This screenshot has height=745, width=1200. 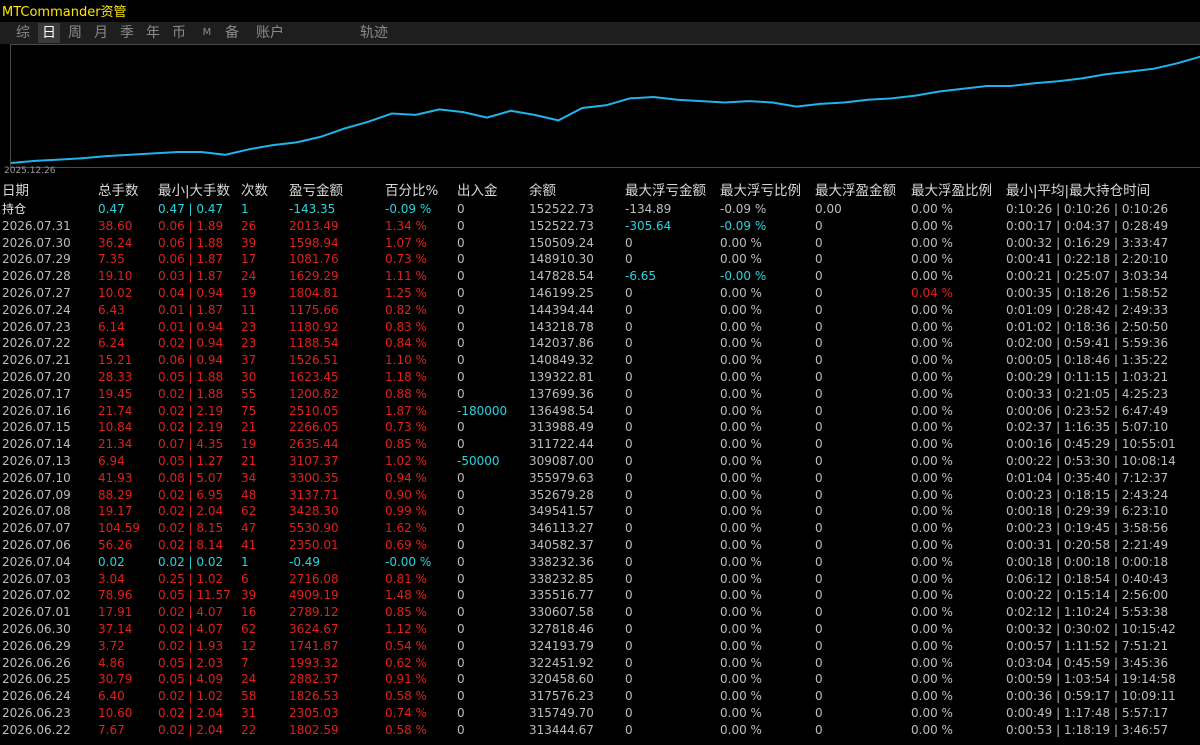 I want to click on balance-cell: 142037.86, so click(x=561, y=343).